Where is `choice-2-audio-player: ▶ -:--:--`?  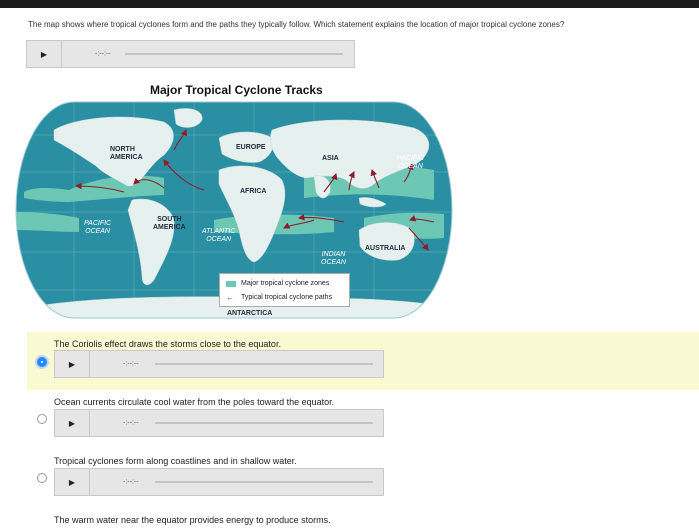
choice-2-audio-player: ▶ -:--:-- is located at coordinates (219, 423).